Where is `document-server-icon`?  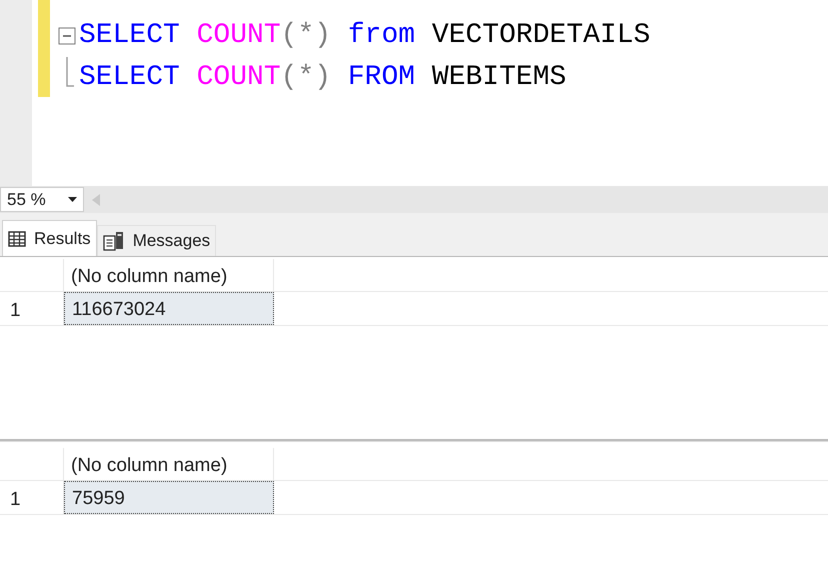
document-server-icon is located at coordinates (113, 241).